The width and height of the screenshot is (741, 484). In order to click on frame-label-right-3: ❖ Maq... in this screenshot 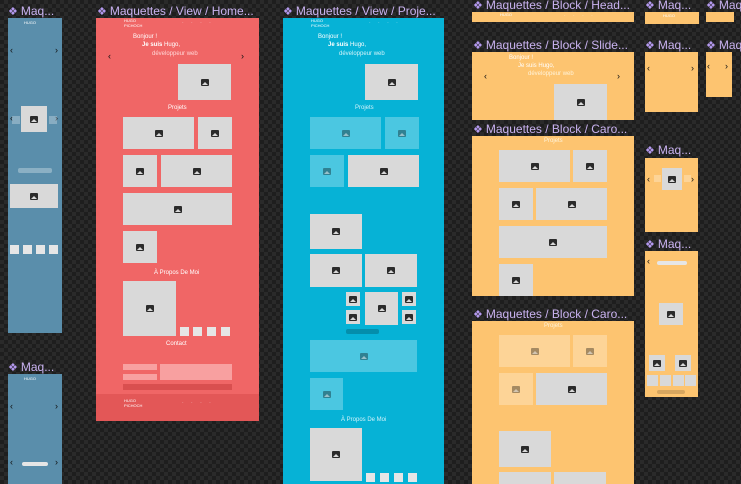, I will do `click(673, 45)`.